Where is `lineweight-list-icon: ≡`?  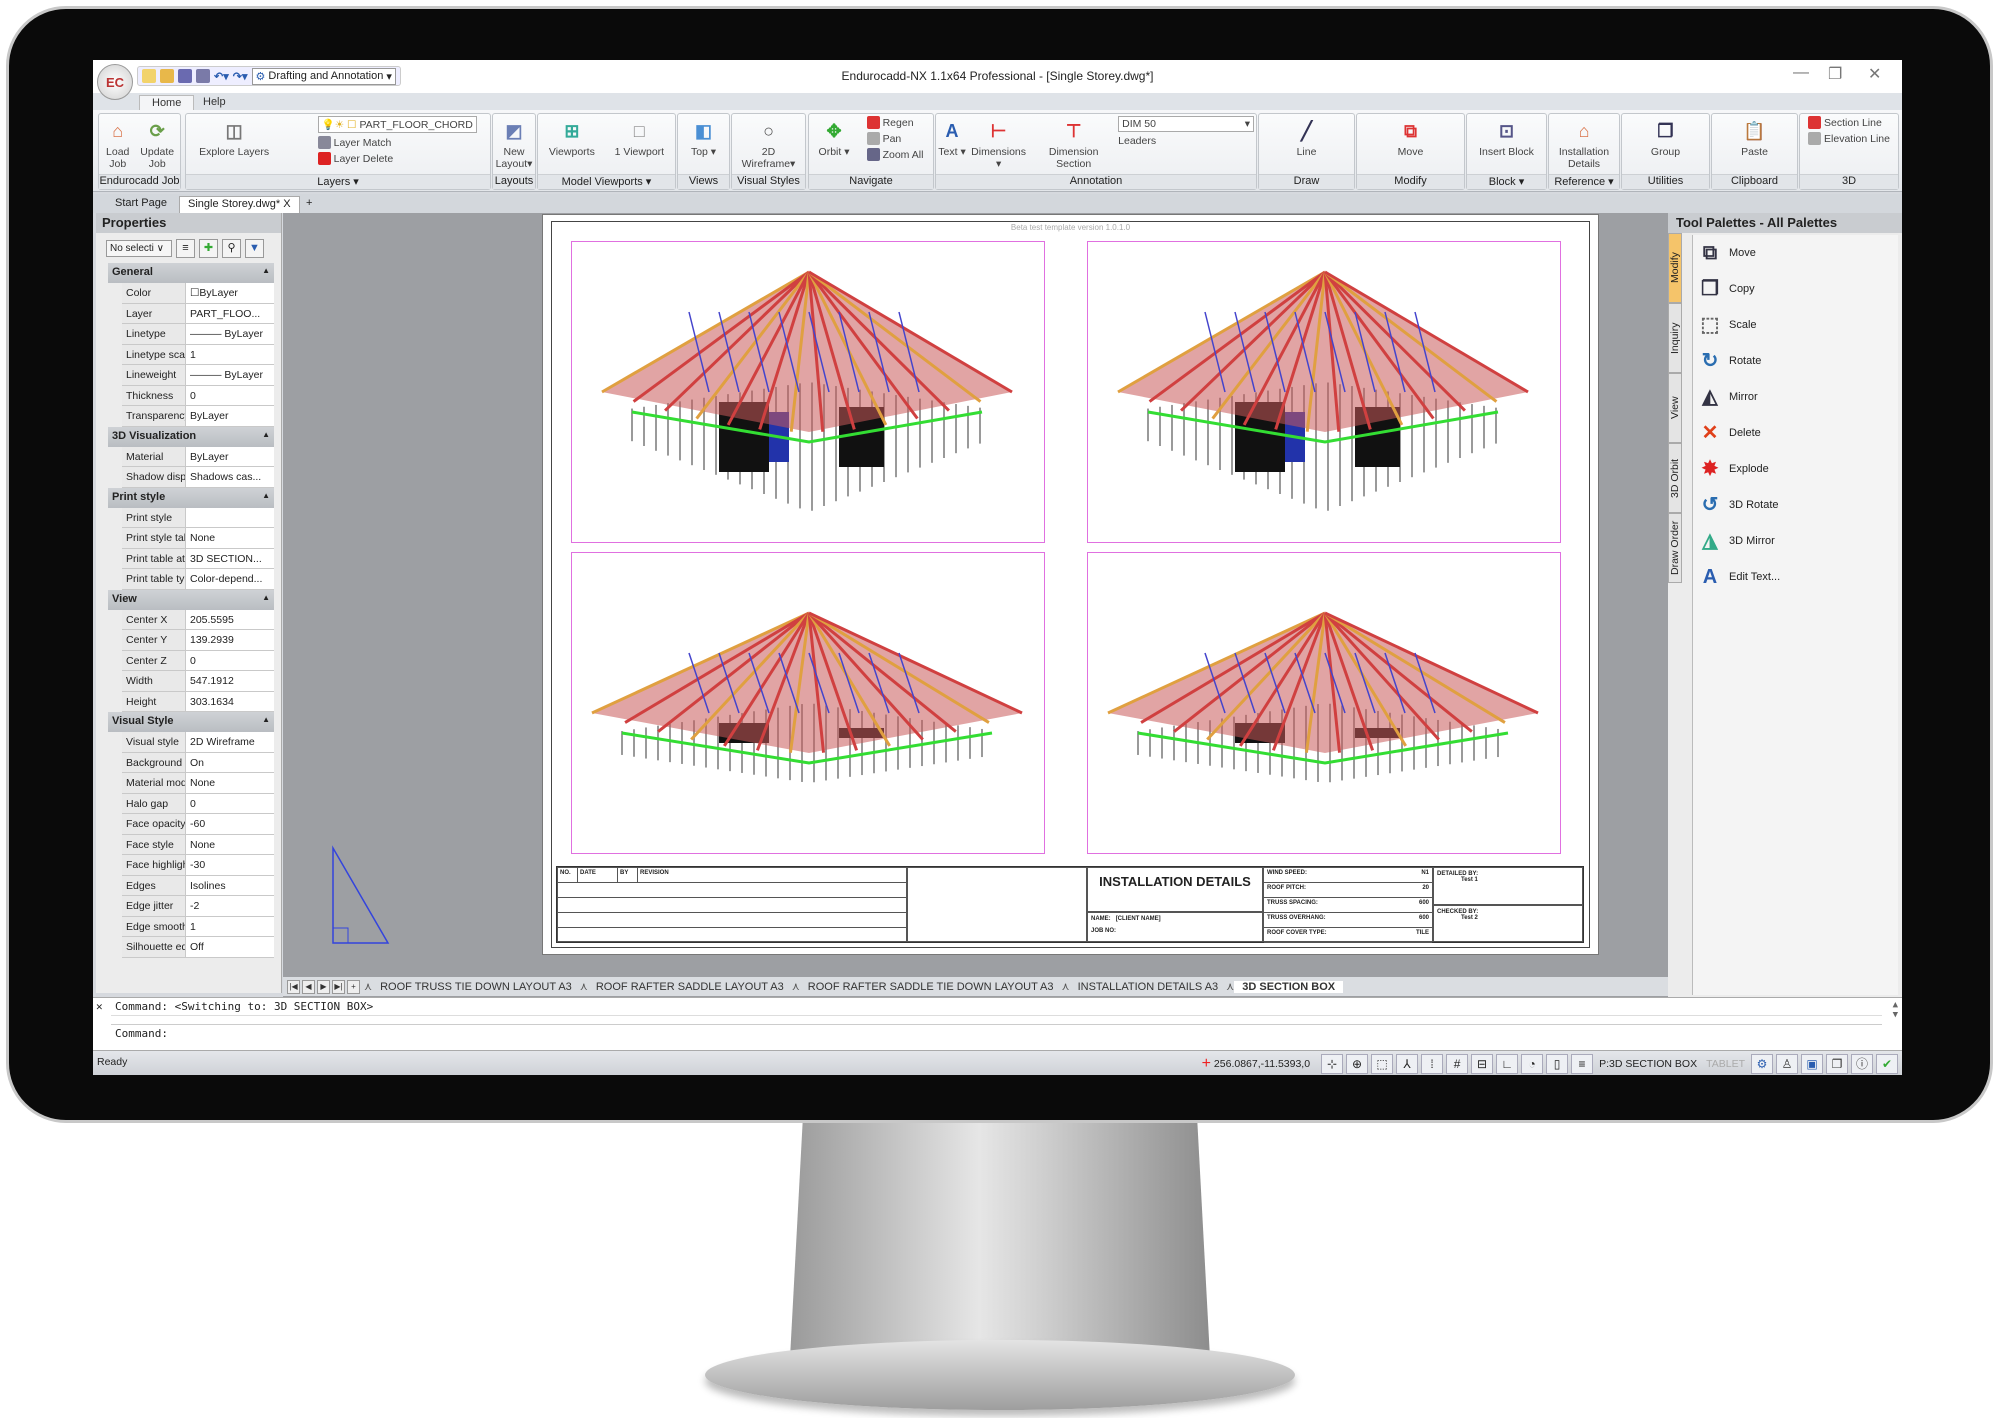 lineweight-list-icon: ≡ is located at coordinates (1582, 1064).